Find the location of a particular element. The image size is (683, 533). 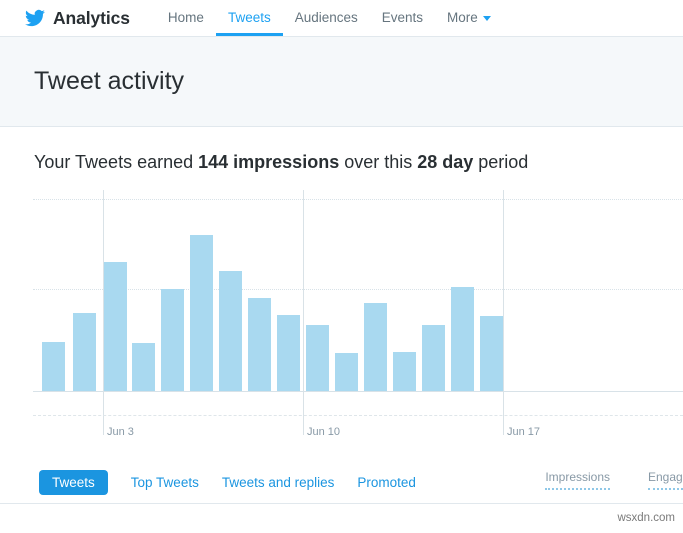

chevron-down-icon is located at coordinates (486, 18).